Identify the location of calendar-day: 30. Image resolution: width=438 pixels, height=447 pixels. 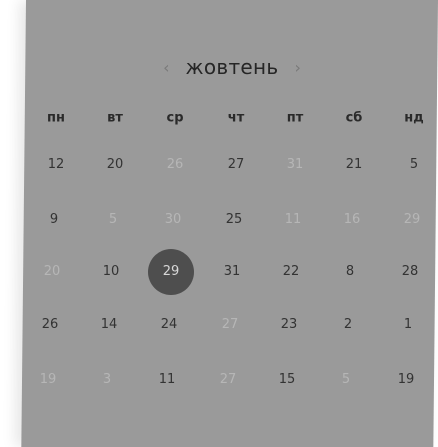
(173, 220).